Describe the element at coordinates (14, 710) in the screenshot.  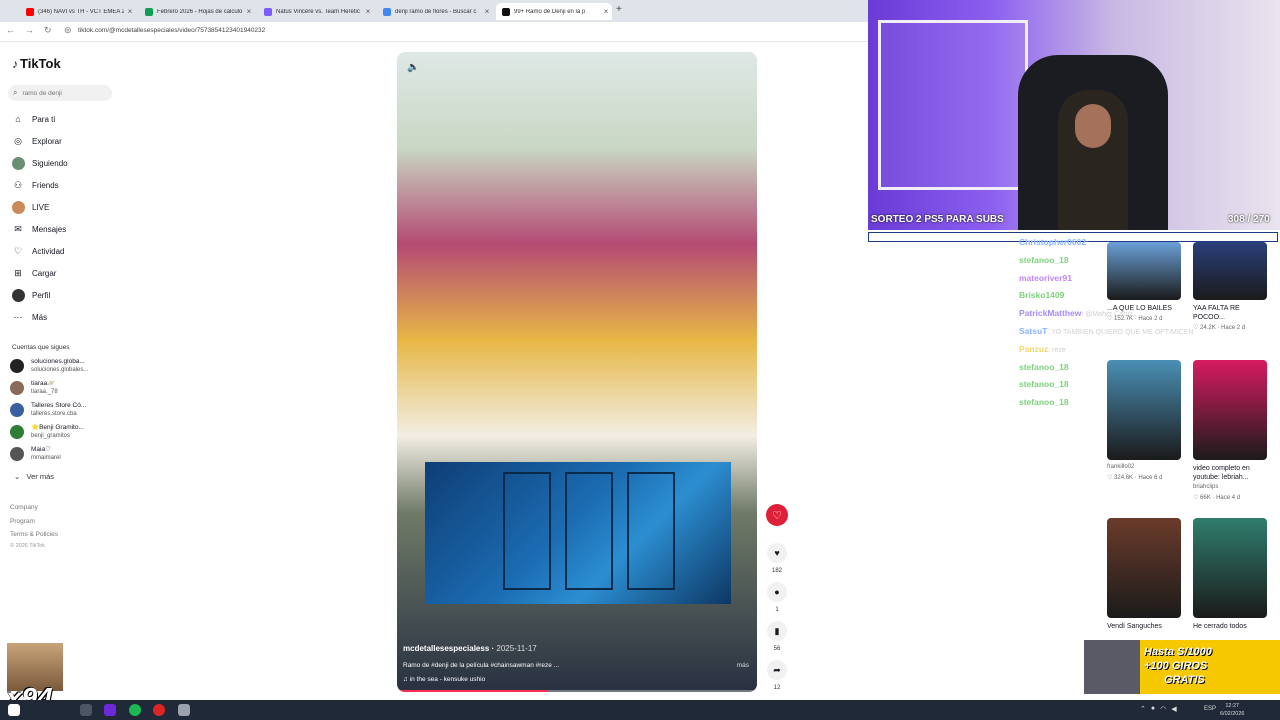
I see `windows-start-icon` at that location.